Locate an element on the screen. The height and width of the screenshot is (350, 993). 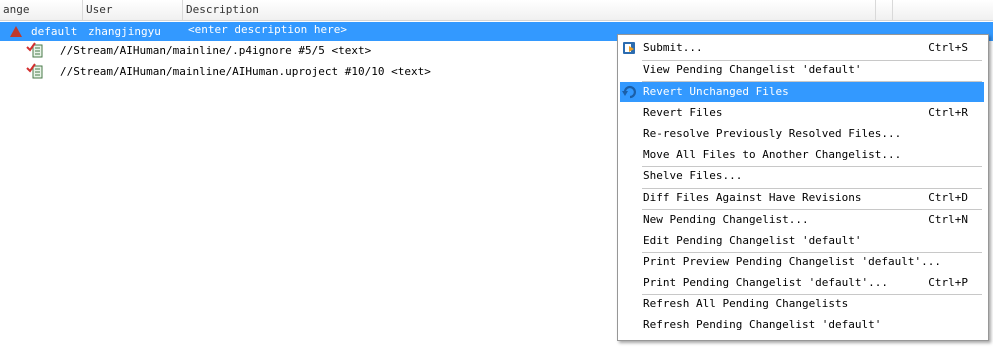
column-description: Description is located at coordinates (529, 10).